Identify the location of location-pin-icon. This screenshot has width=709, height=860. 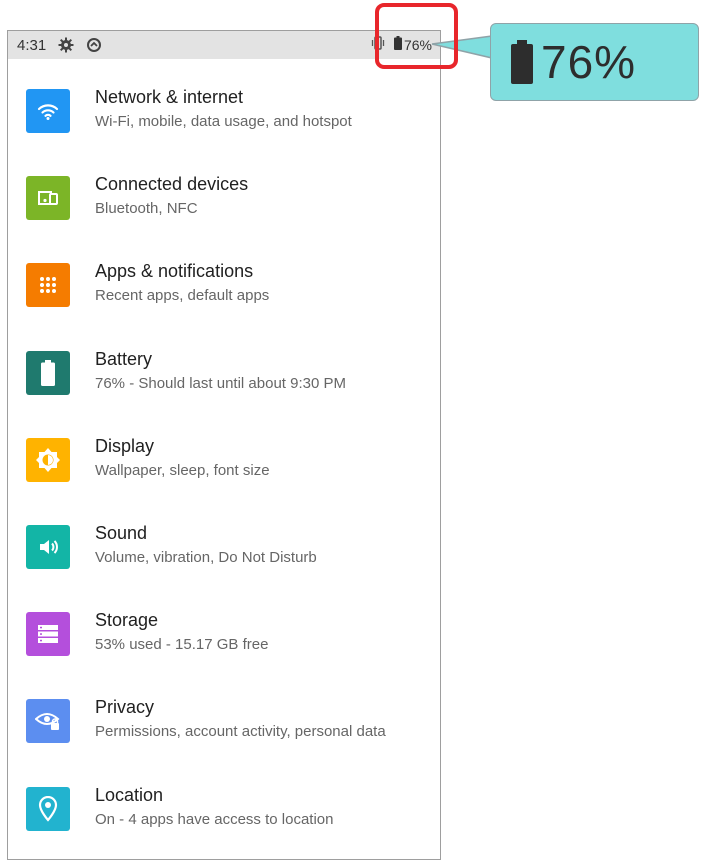
(48, 808).